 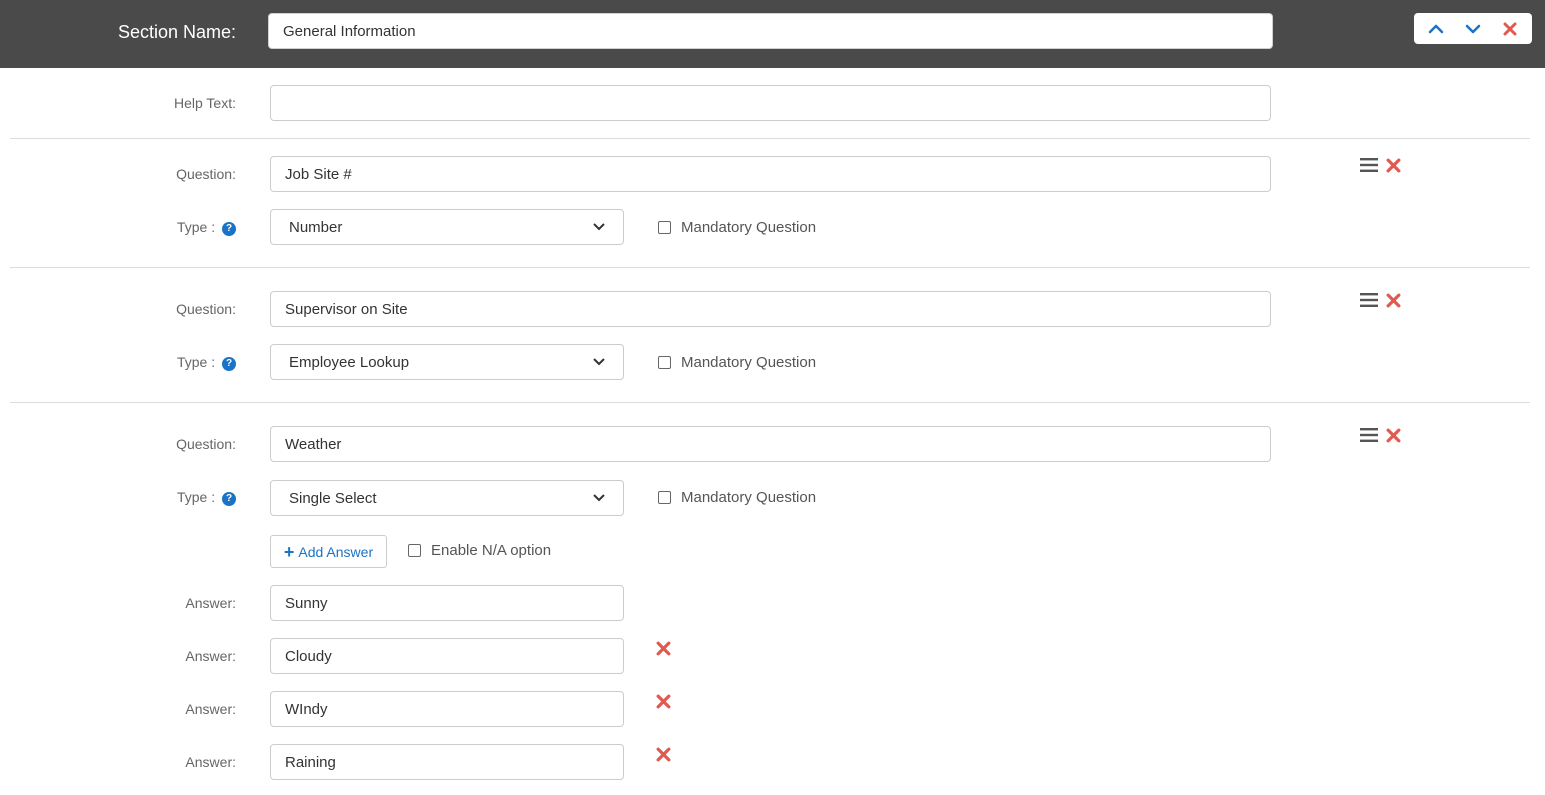 I want to click on move-up-button, so click(x=1436, y=29).